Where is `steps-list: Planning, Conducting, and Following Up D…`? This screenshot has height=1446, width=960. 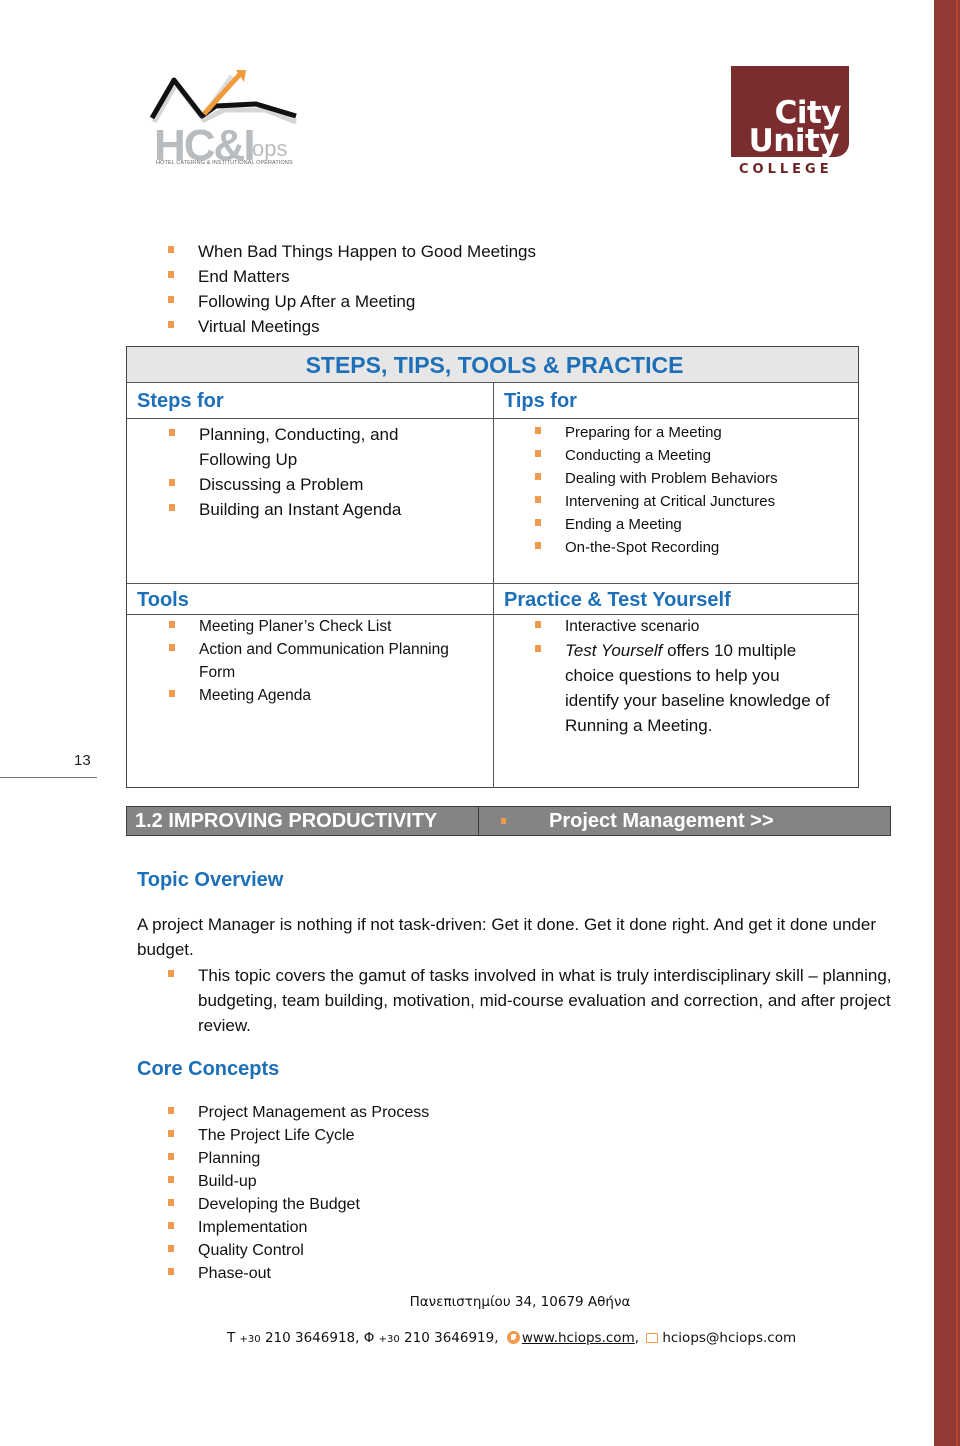
steps-list: Planning, Conducting, and Following Up D… is located at coordinates (319, 472).